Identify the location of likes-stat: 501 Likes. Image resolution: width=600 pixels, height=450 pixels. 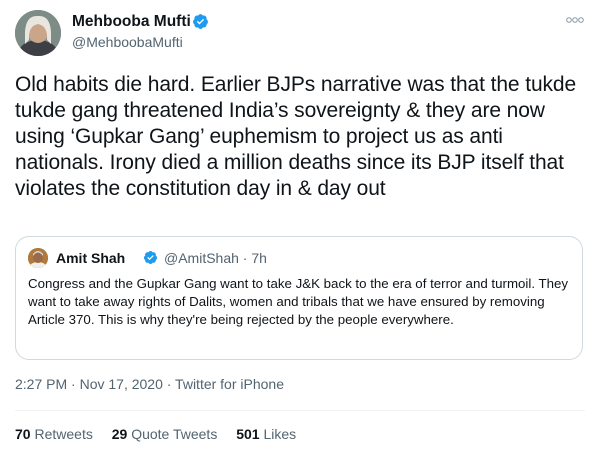
(266, 434).